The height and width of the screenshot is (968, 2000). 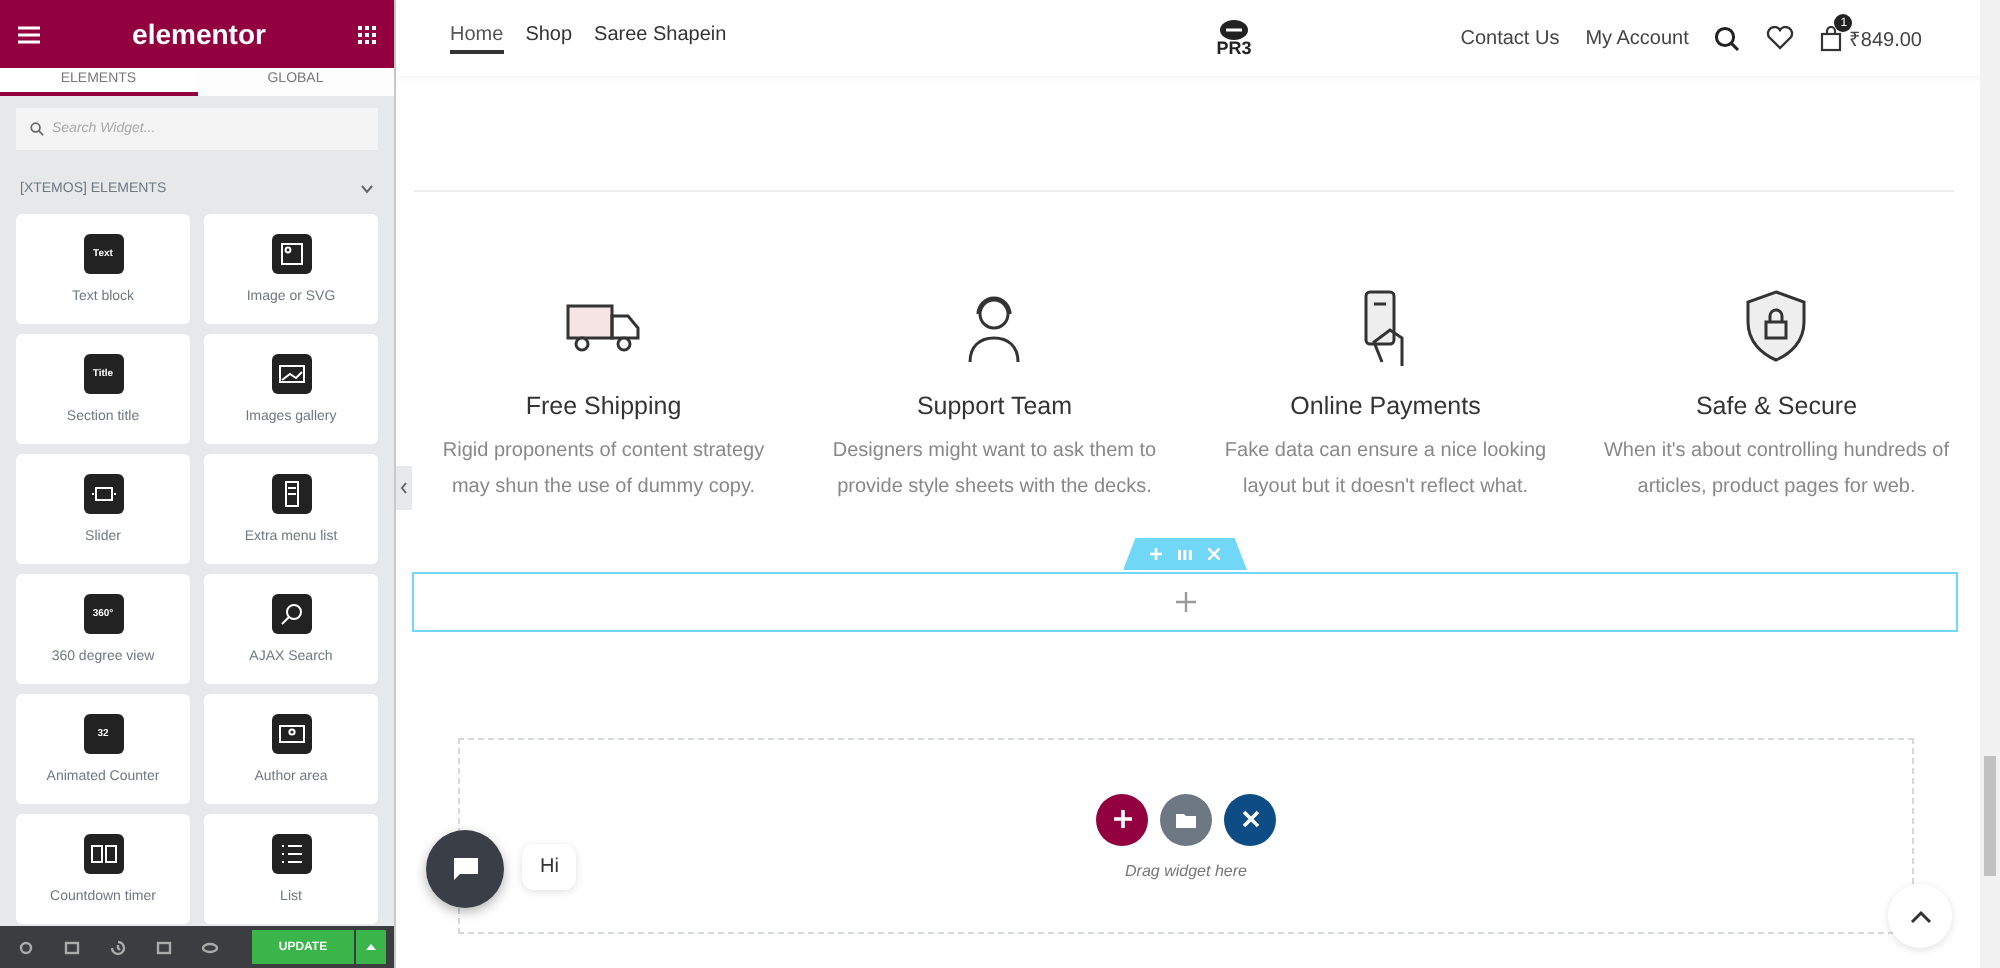 What do you see at coordinates (1780, 38) in the screenshot?
I see `heart-icon` at bounding box center [1780, 38].